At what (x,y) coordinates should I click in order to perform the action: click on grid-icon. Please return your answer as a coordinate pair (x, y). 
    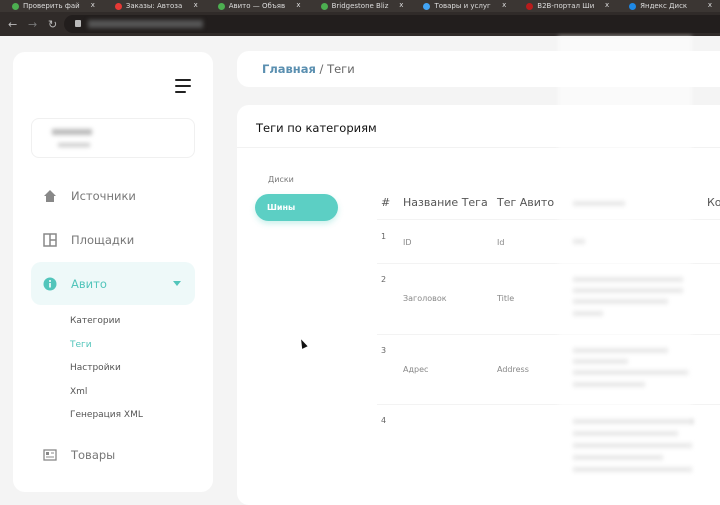
    Looking at the image, I should click on (50, 239).